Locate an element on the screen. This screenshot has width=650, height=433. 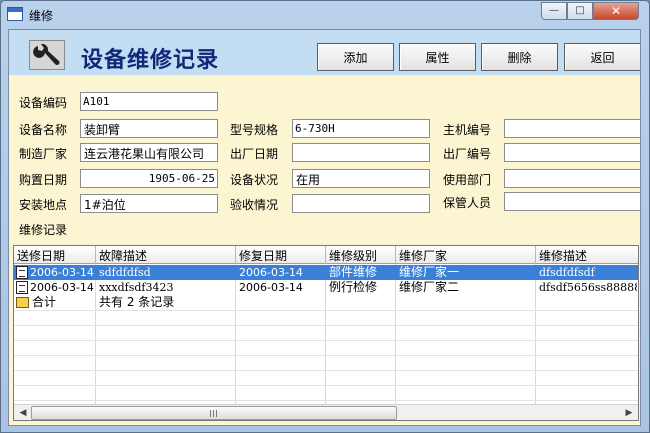
grip-icon is located at coordinates (214, 413).